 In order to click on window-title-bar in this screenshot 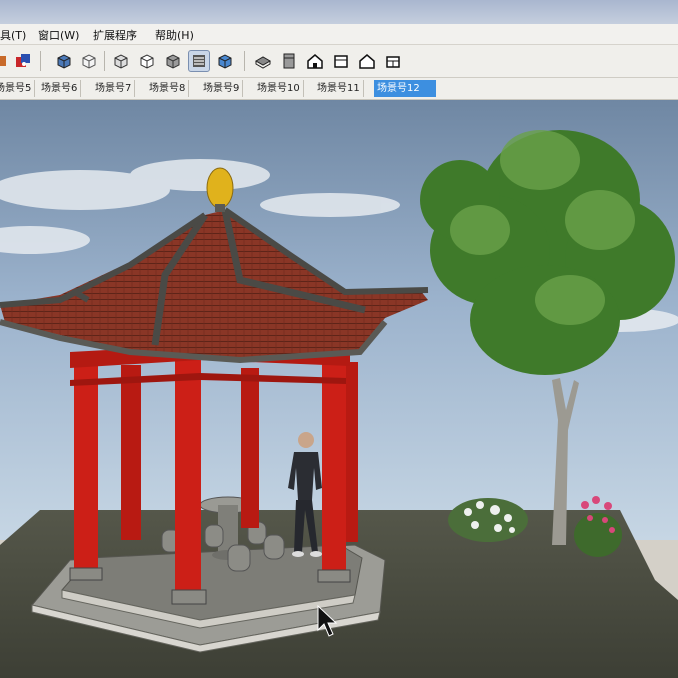, I will do `click(339, 12)`.